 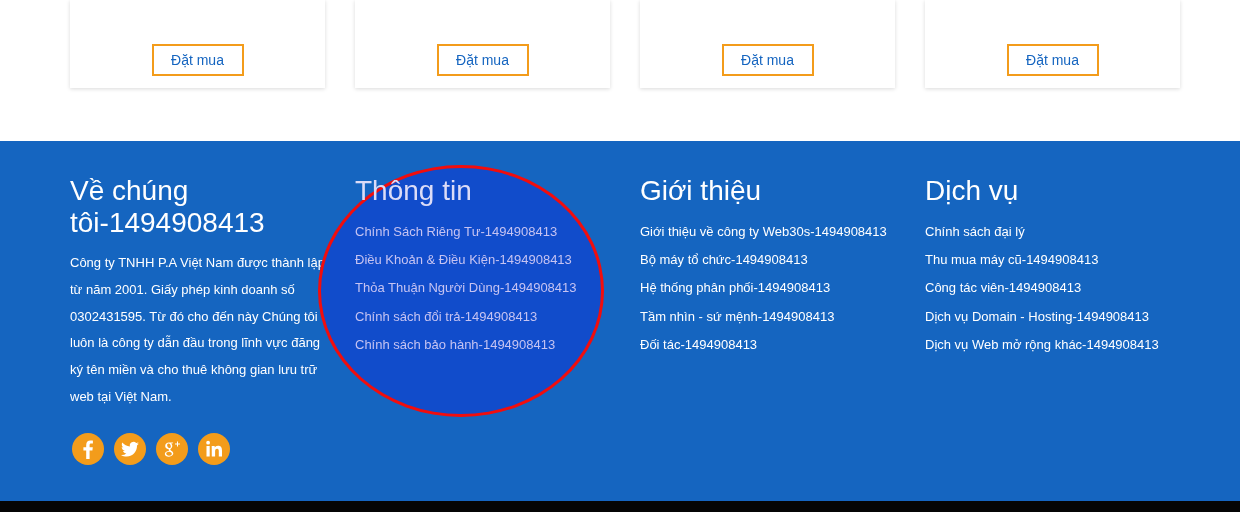 What do you see at coordinates (972, 191) in the screenshot?
I see `section-heading: Dịch vụ` at bounding box center [972, 191].